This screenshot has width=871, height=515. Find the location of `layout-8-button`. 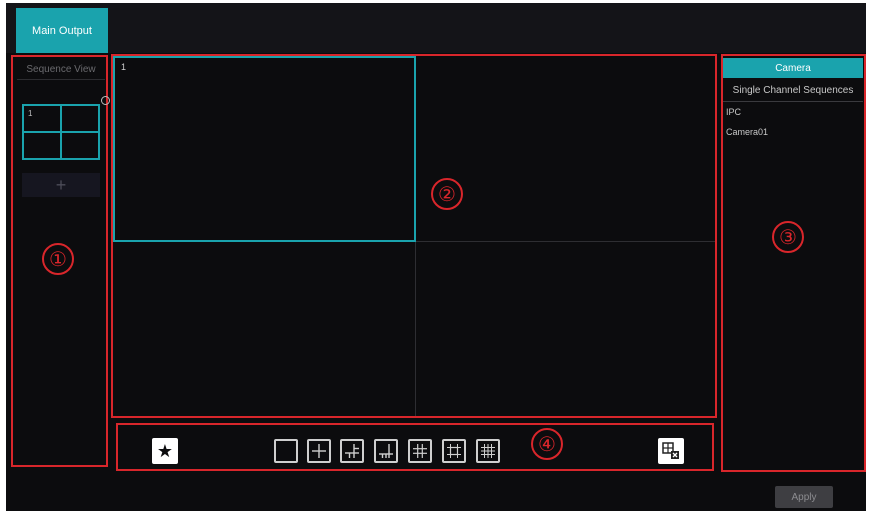

layout-8-button is located at coordinates (386, 451).